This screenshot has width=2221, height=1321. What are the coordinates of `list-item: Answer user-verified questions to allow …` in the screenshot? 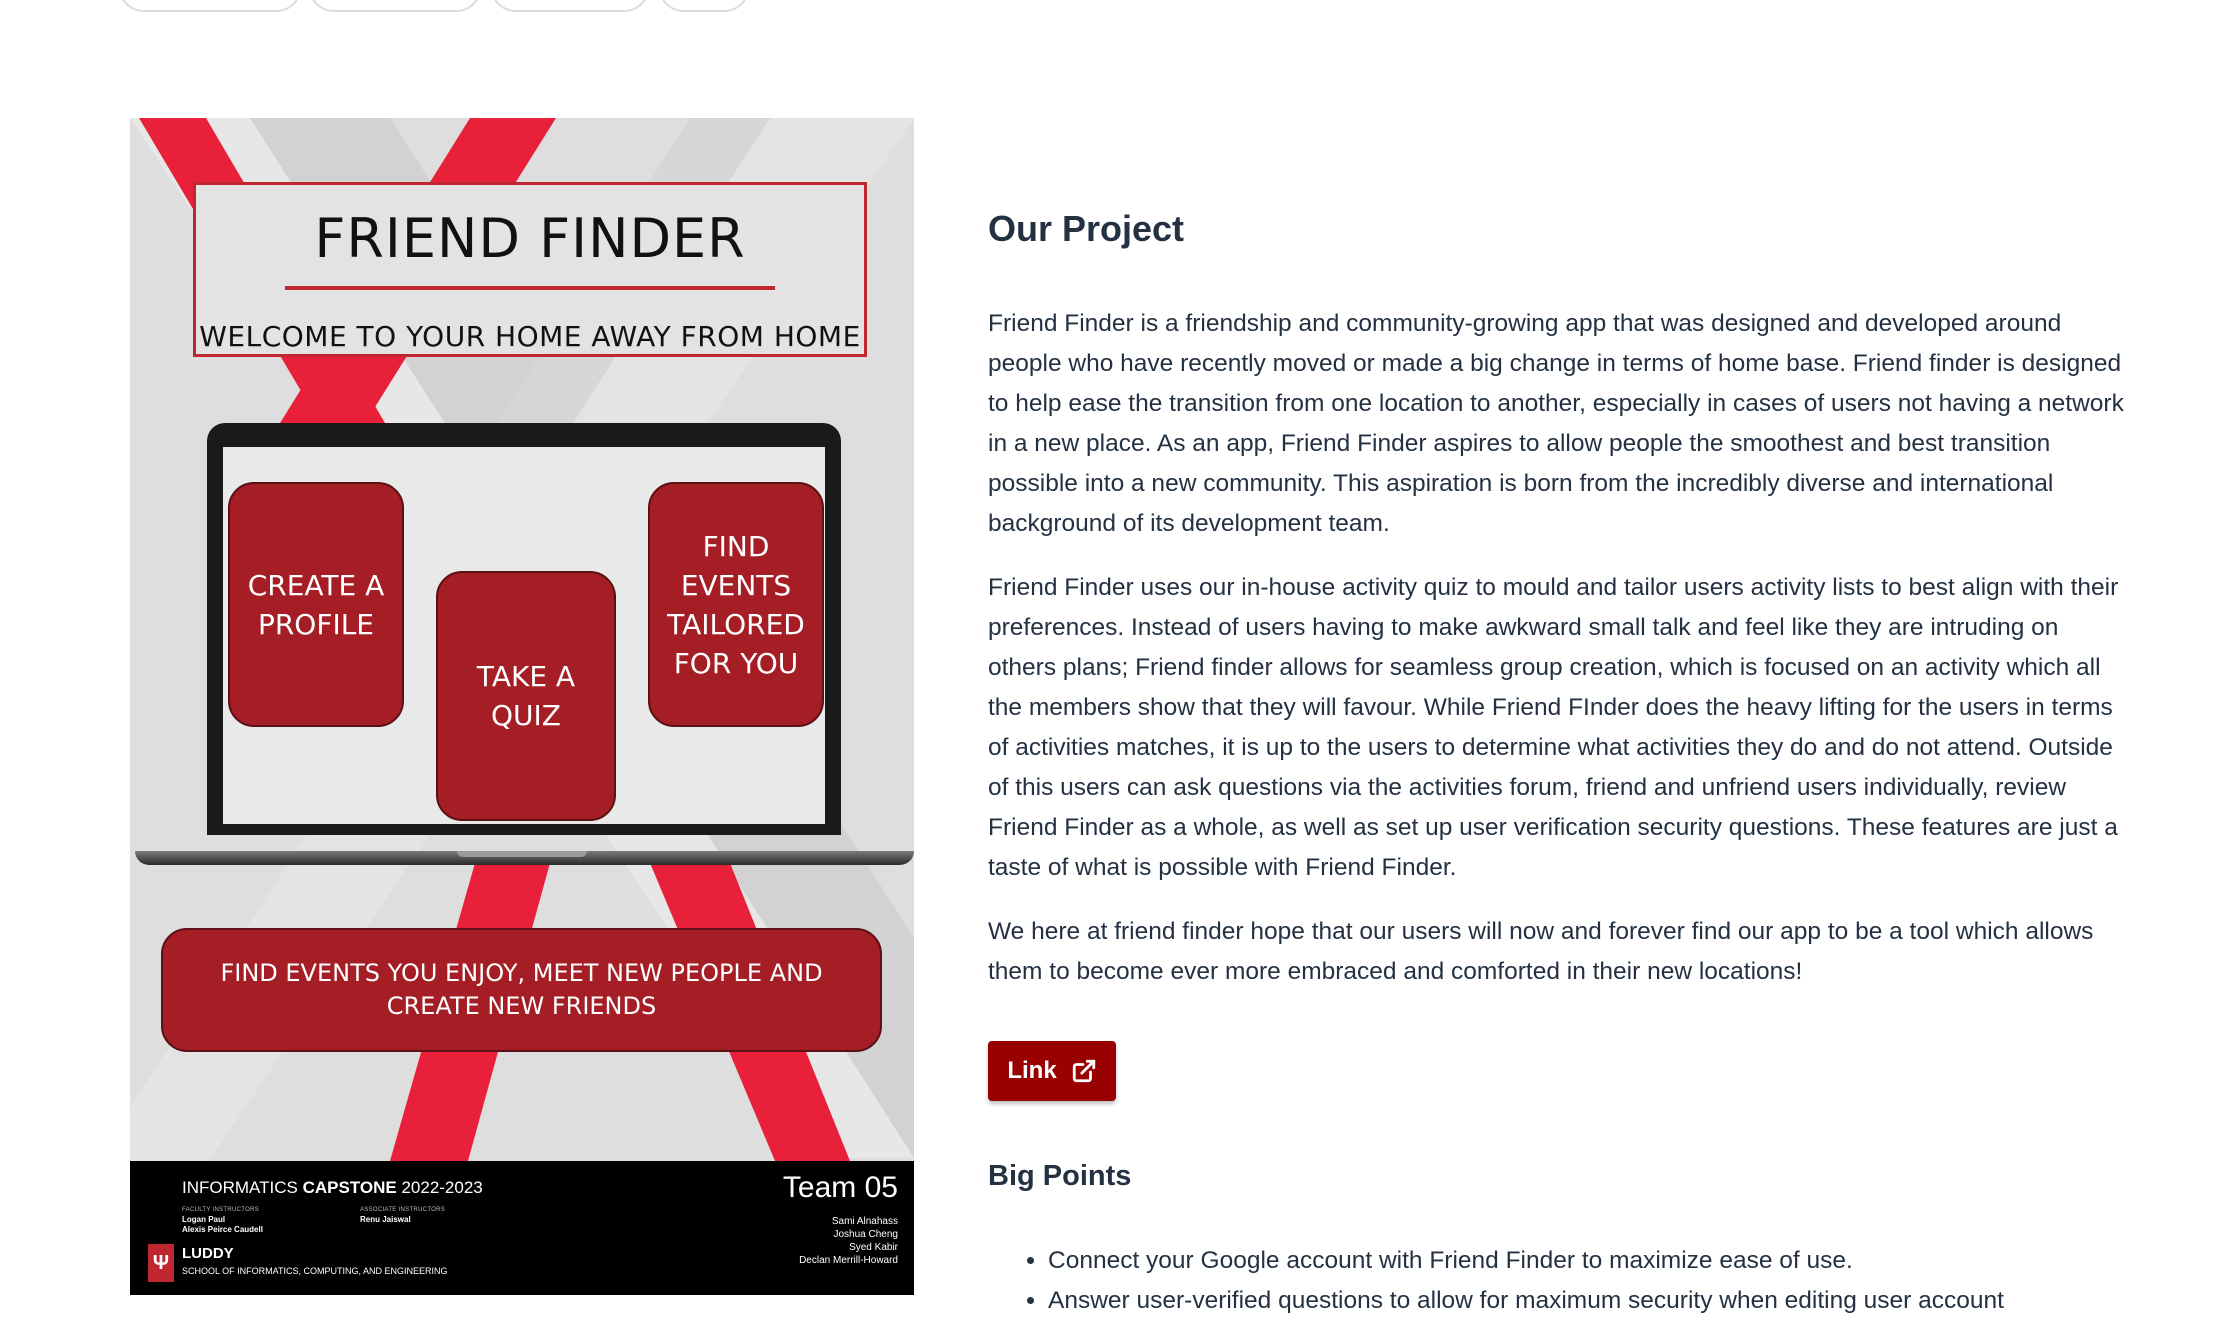 It's located at (1598, 1301).